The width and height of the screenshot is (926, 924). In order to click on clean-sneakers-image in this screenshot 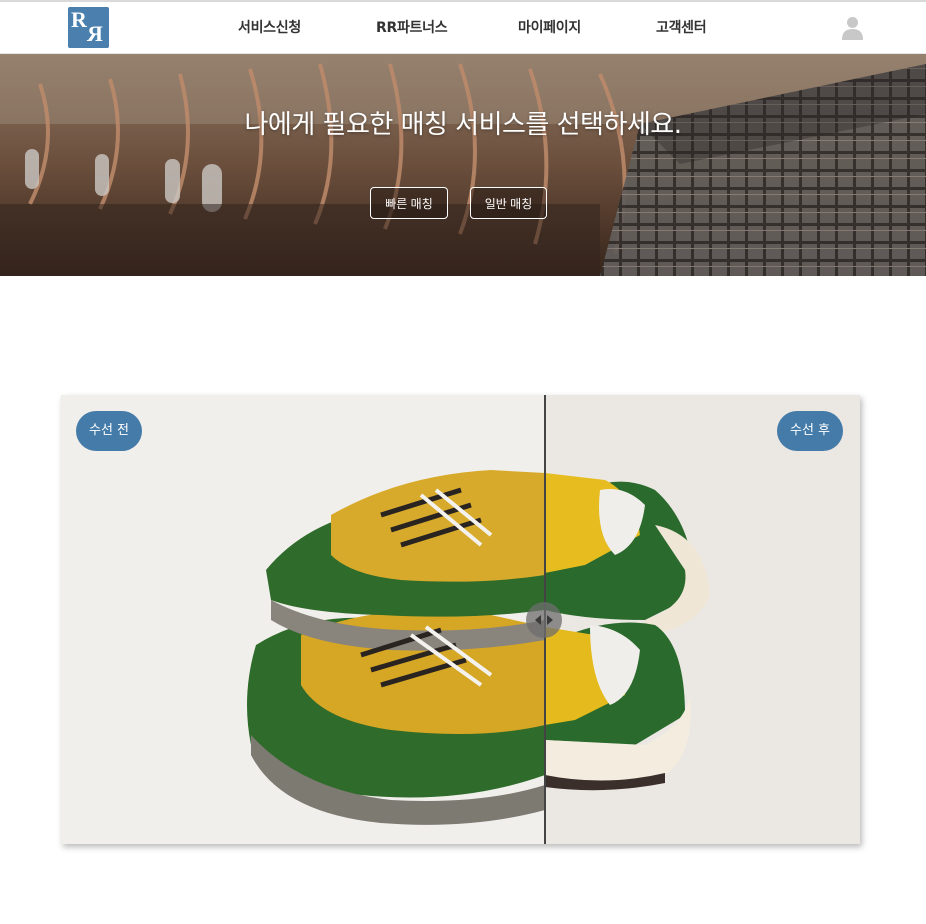, I will do `click(627, 632)`.